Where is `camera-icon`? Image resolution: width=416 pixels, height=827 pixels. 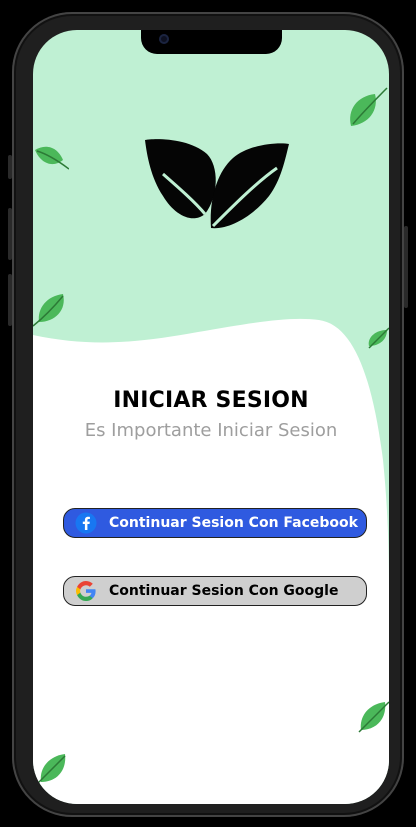
camera-icon is located at coordinates (164, 39).